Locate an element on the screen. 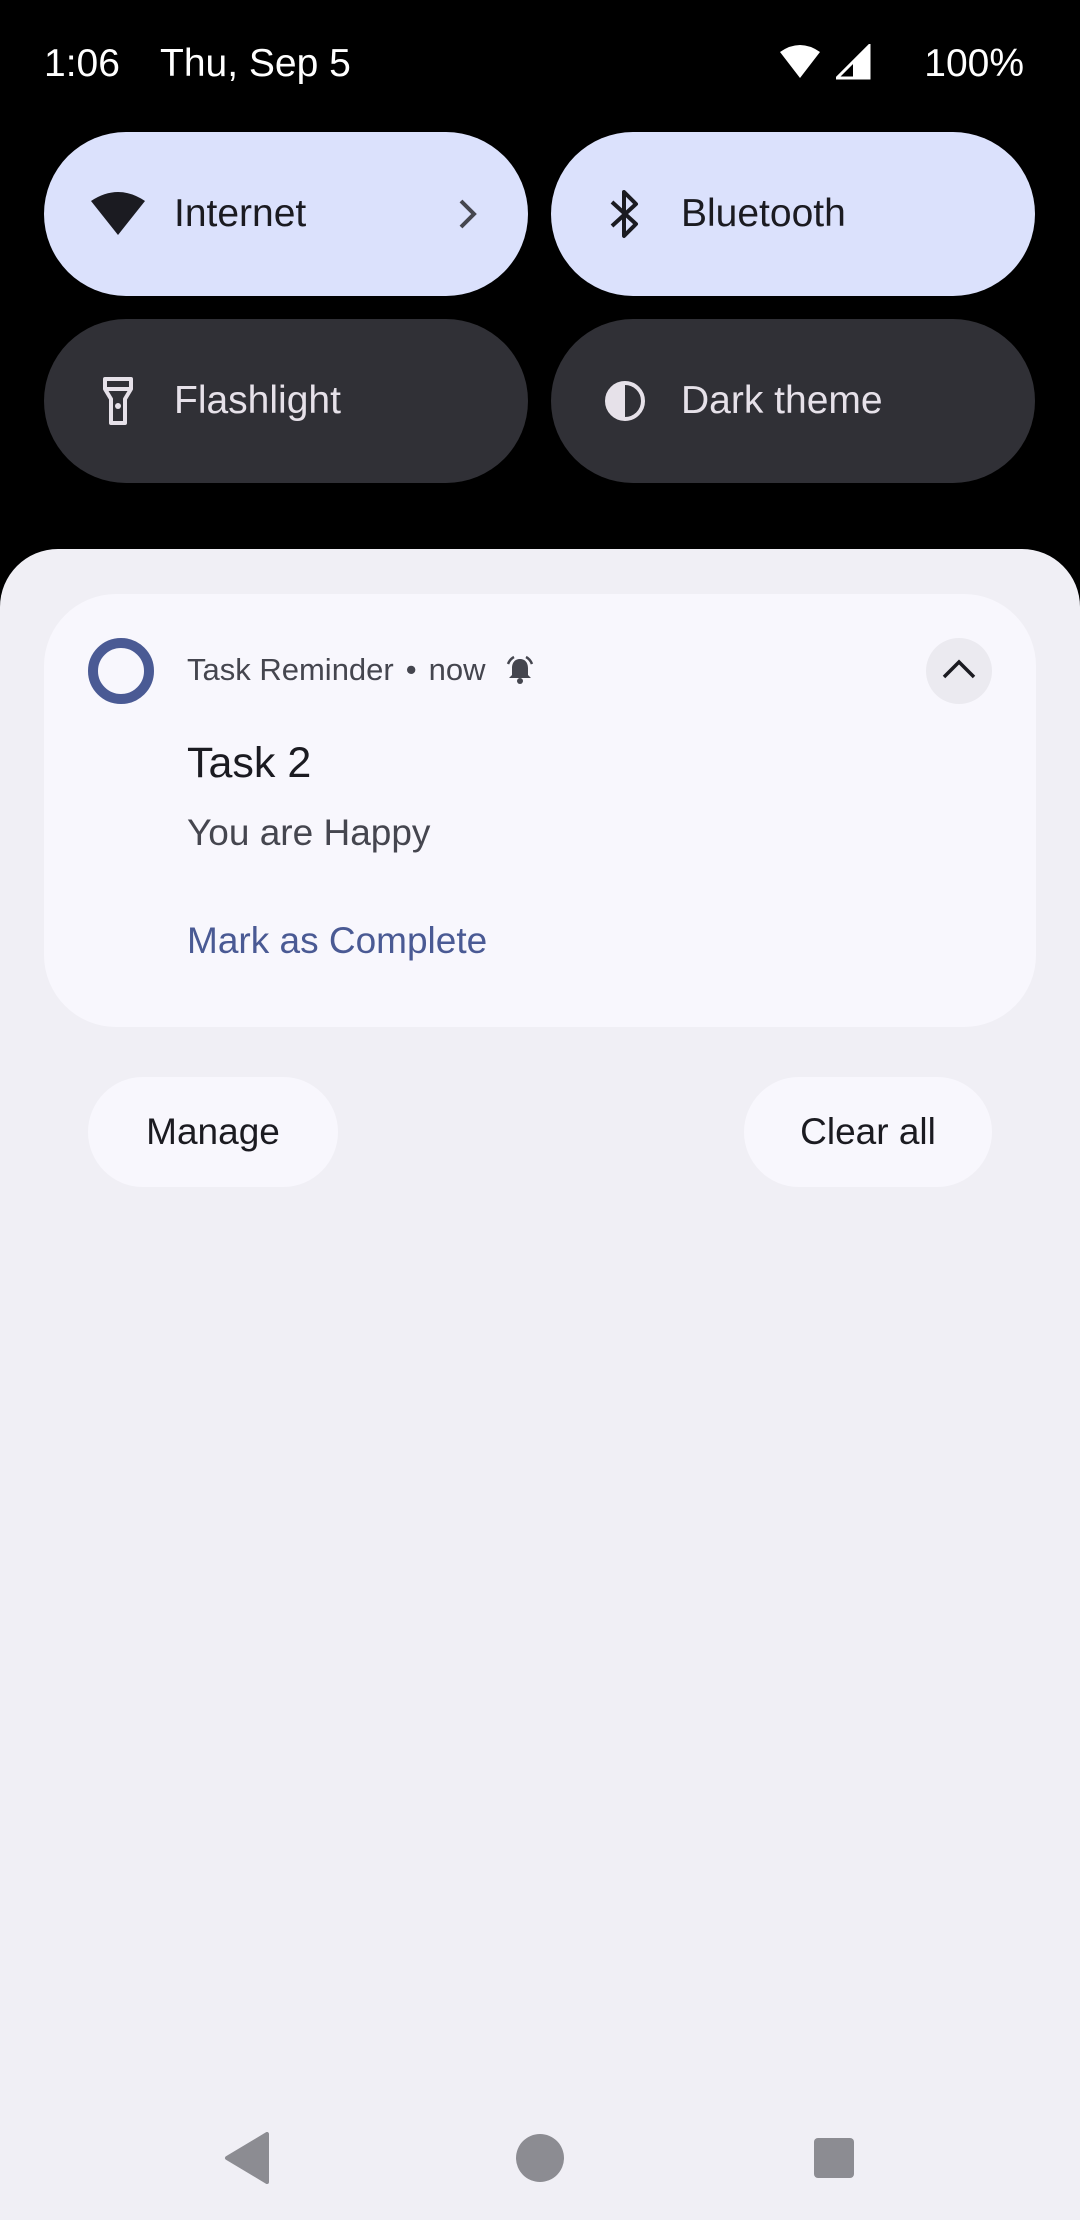 The width and height of the screenshot is (1080, 2220). app-icon is located at coordinates (121, 671).